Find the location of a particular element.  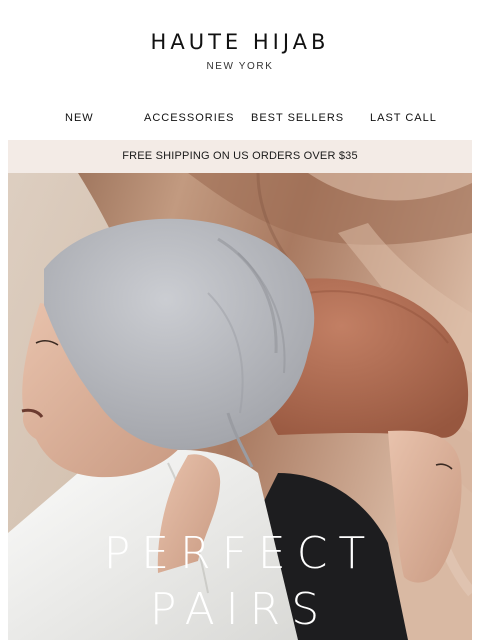

shipping-promo-banner: FREE SHIPPING ON US ORDERS OVER $35 is located at coordinates (240, 156).